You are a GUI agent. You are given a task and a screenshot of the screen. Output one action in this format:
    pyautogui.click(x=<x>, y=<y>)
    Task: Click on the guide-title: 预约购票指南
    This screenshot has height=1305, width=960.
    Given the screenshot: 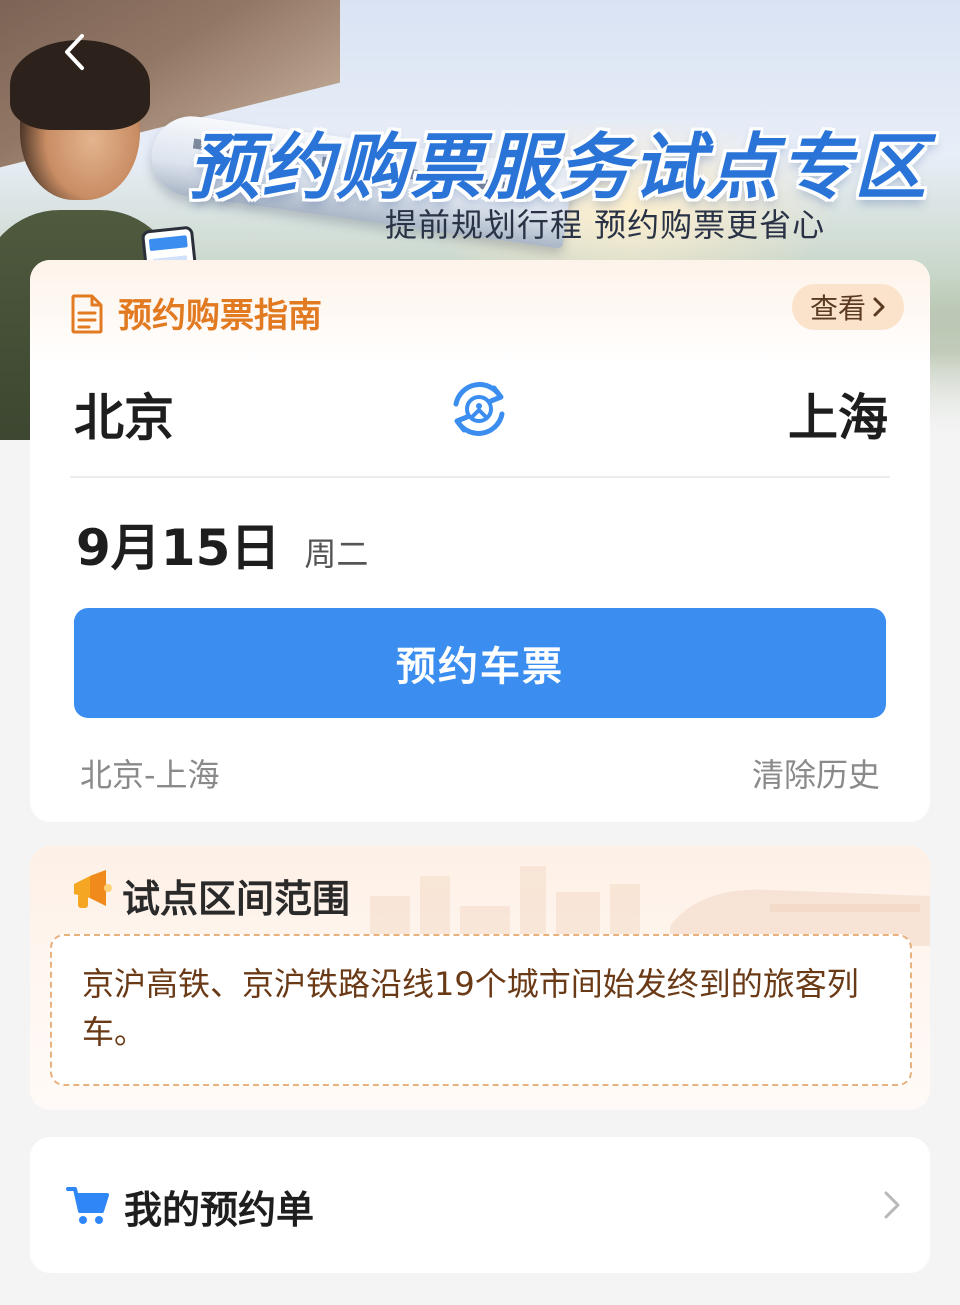 What is the action you would take?
    pyautogui.click(x=220, y=316)
    